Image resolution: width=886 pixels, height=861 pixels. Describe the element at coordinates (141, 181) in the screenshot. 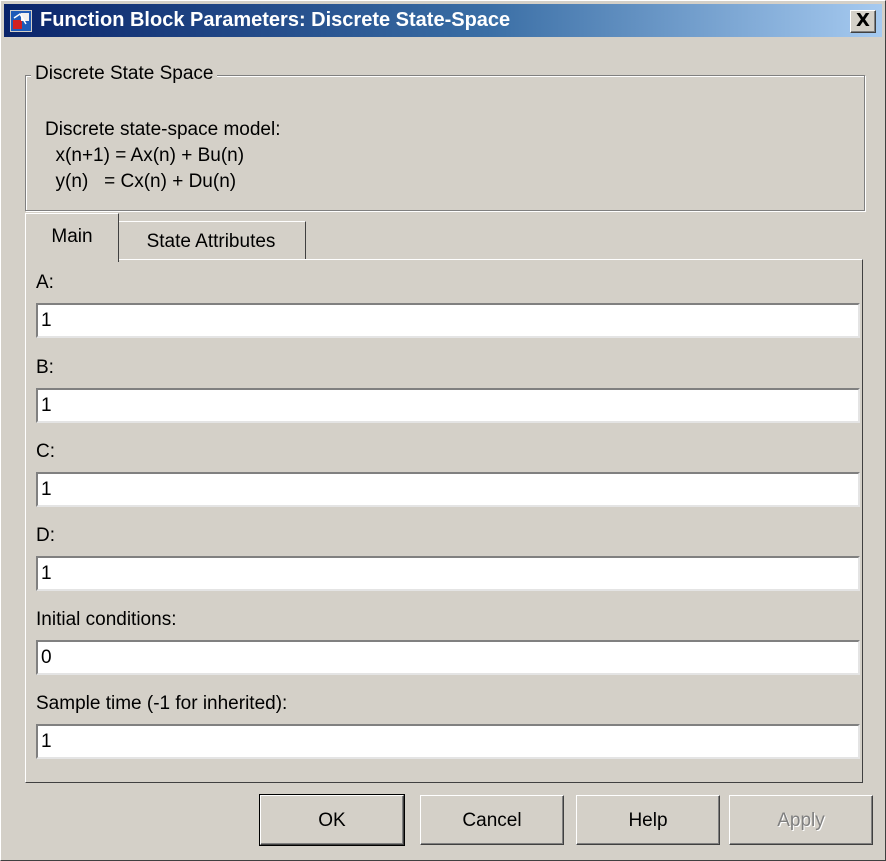

I see `description-line: y(n) = Cx(n) + Du(n)` at that location.